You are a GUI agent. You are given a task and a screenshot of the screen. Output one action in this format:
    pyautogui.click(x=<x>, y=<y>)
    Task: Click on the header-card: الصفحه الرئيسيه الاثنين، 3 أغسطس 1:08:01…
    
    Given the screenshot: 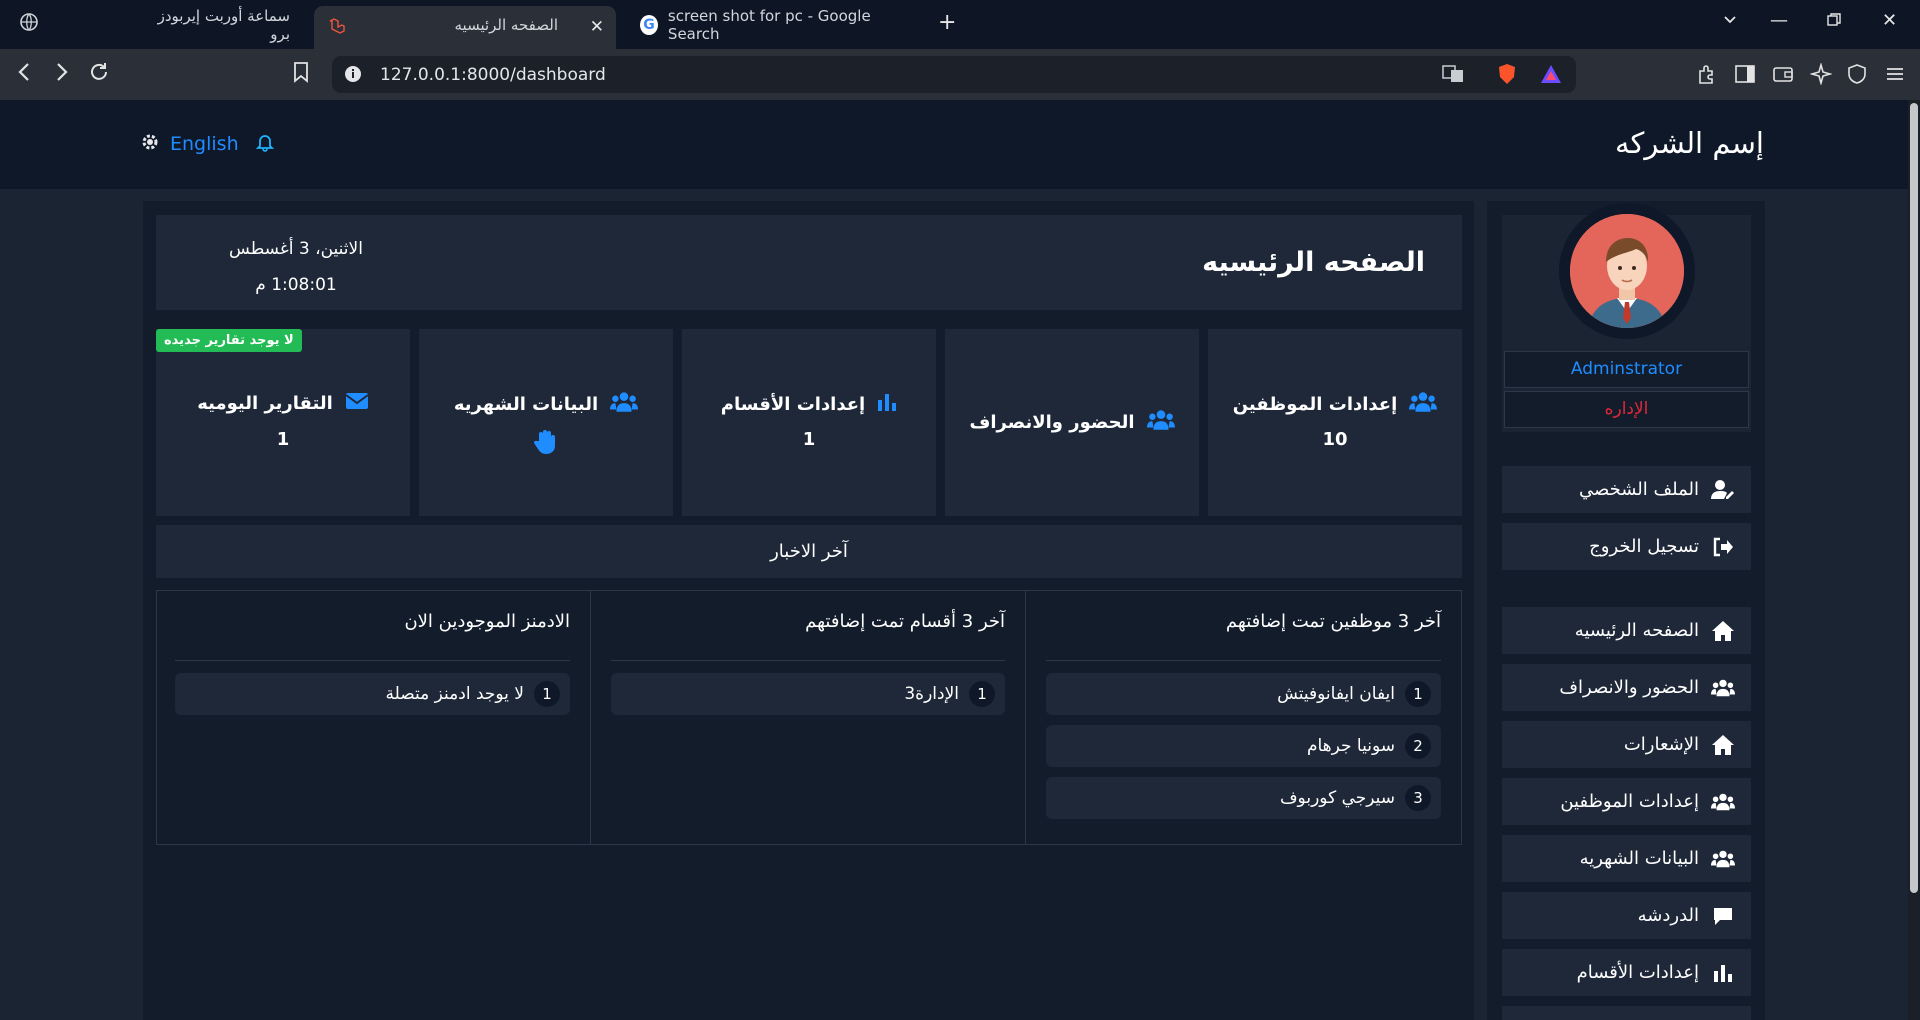 What is the action you would take?
    pyautogui.click(x=809, y=262)
    